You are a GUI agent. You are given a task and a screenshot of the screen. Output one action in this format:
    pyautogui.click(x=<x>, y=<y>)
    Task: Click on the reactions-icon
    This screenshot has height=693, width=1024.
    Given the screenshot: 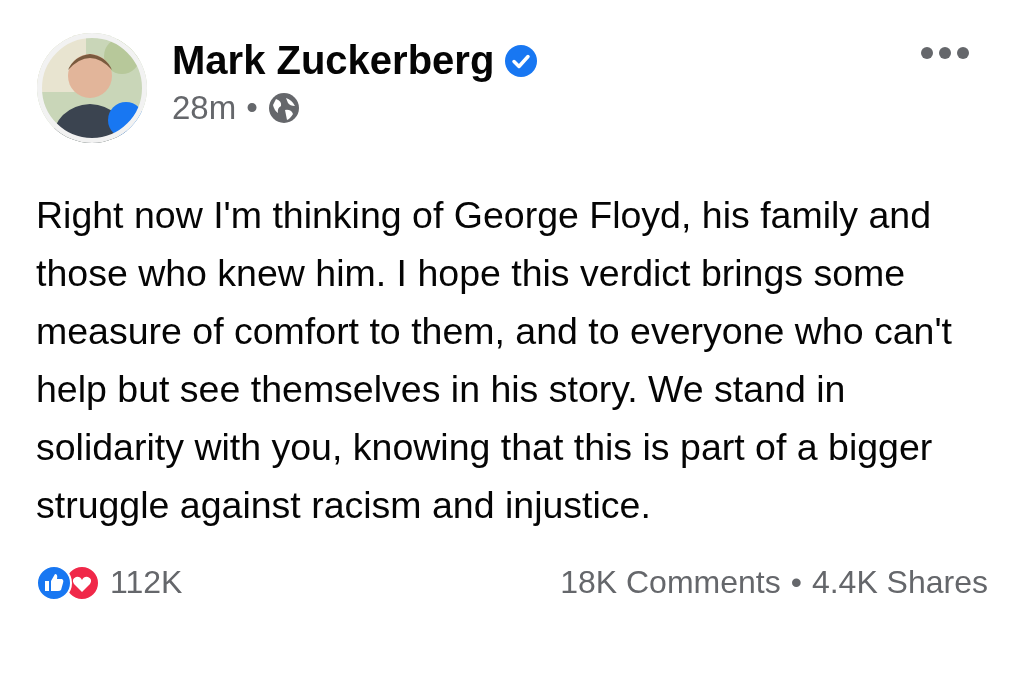 What is the action you would take?
    pyautogui.click(x=68, y=582)
    